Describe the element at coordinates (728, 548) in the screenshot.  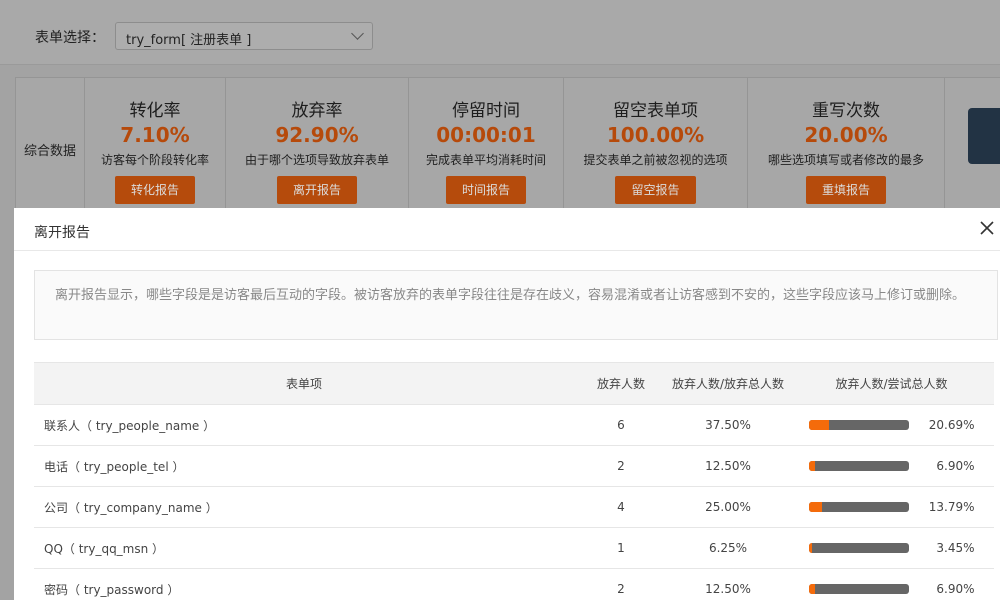
I see `abandon-ratio-cell: 6.25%` at that location.